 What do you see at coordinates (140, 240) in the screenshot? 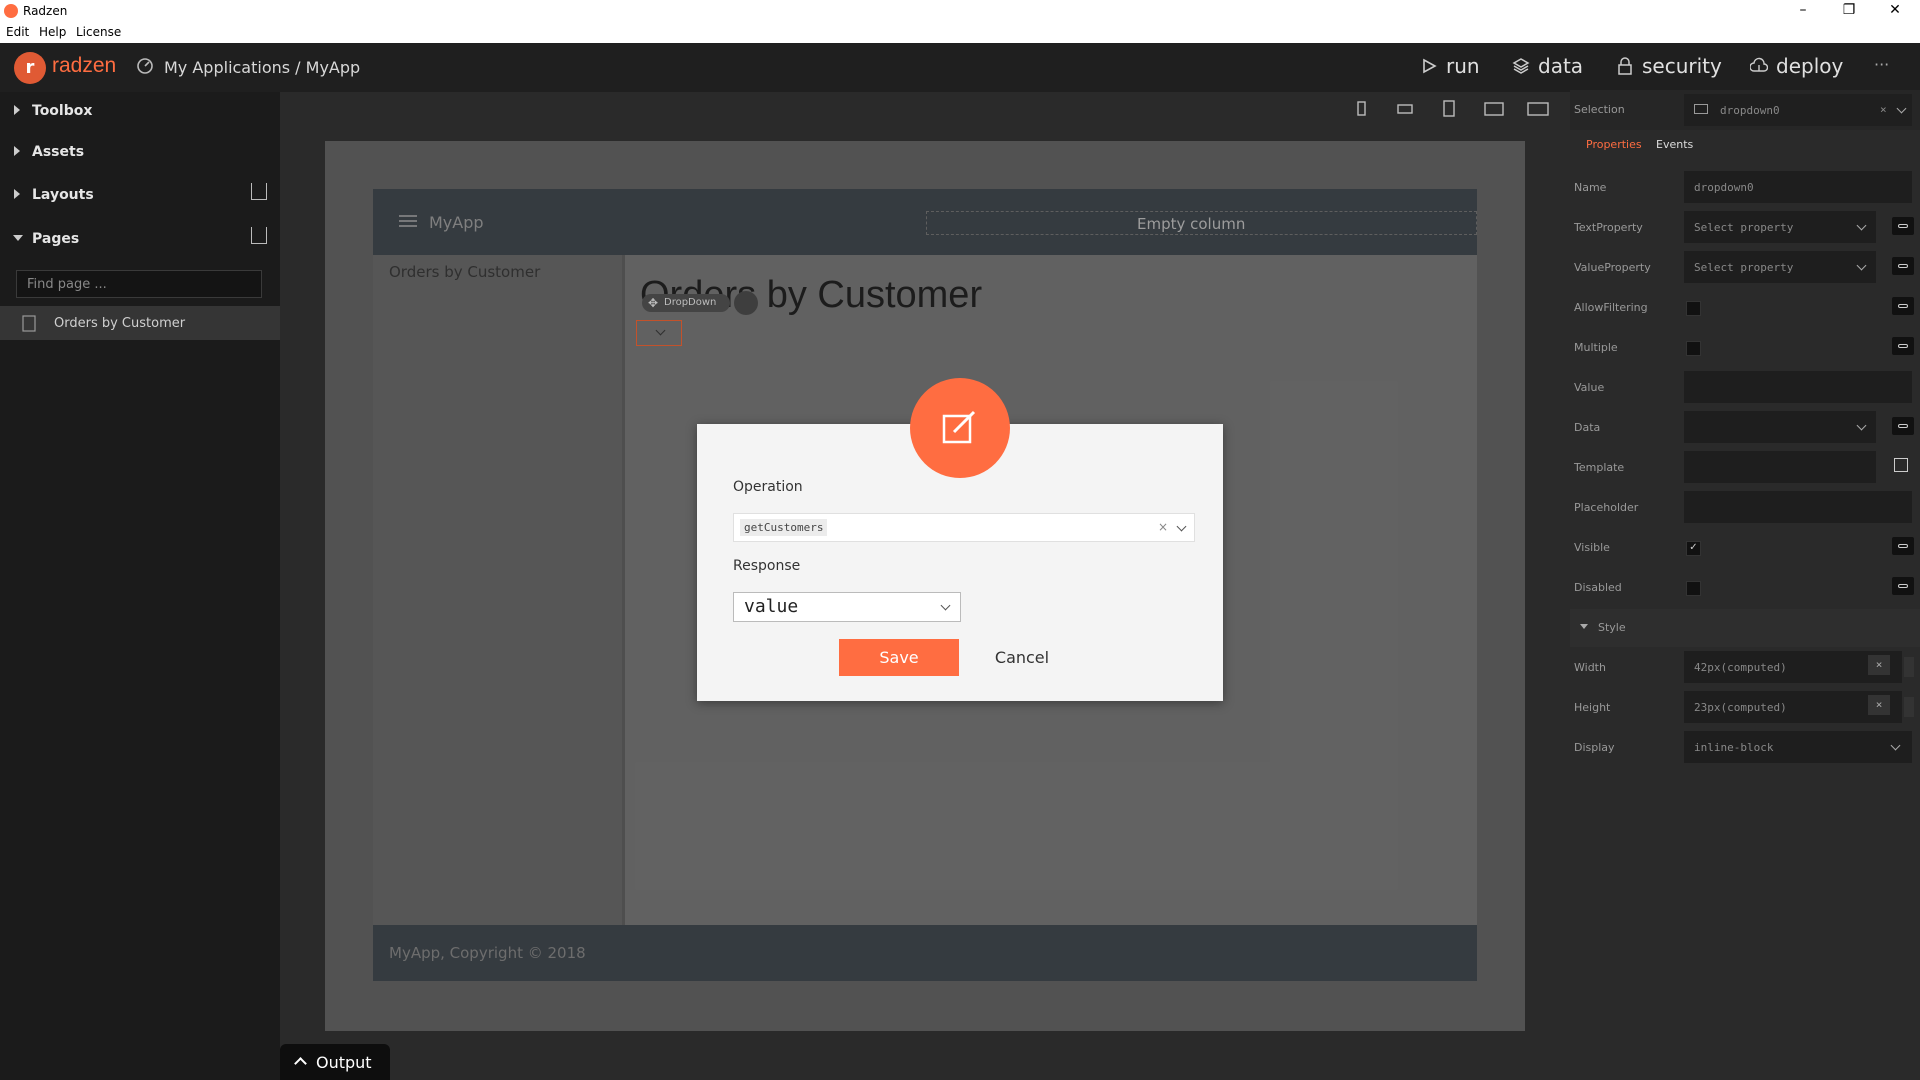
I see `sidebar-item-pages: Pages` at bounding box center [140, 240].